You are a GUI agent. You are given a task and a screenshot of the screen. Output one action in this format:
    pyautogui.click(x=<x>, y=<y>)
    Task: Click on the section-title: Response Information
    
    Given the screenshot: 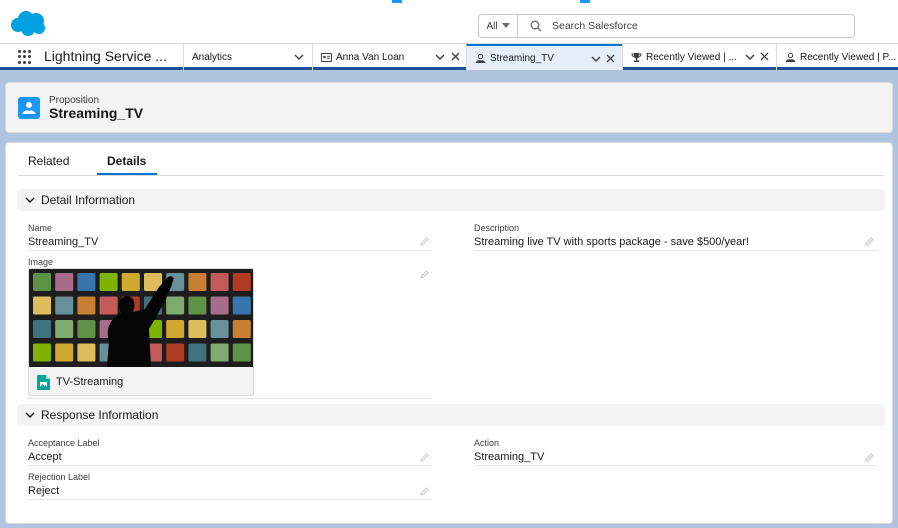 What is the action you would take?
    pyautogui.click(x=100, y=415)
    